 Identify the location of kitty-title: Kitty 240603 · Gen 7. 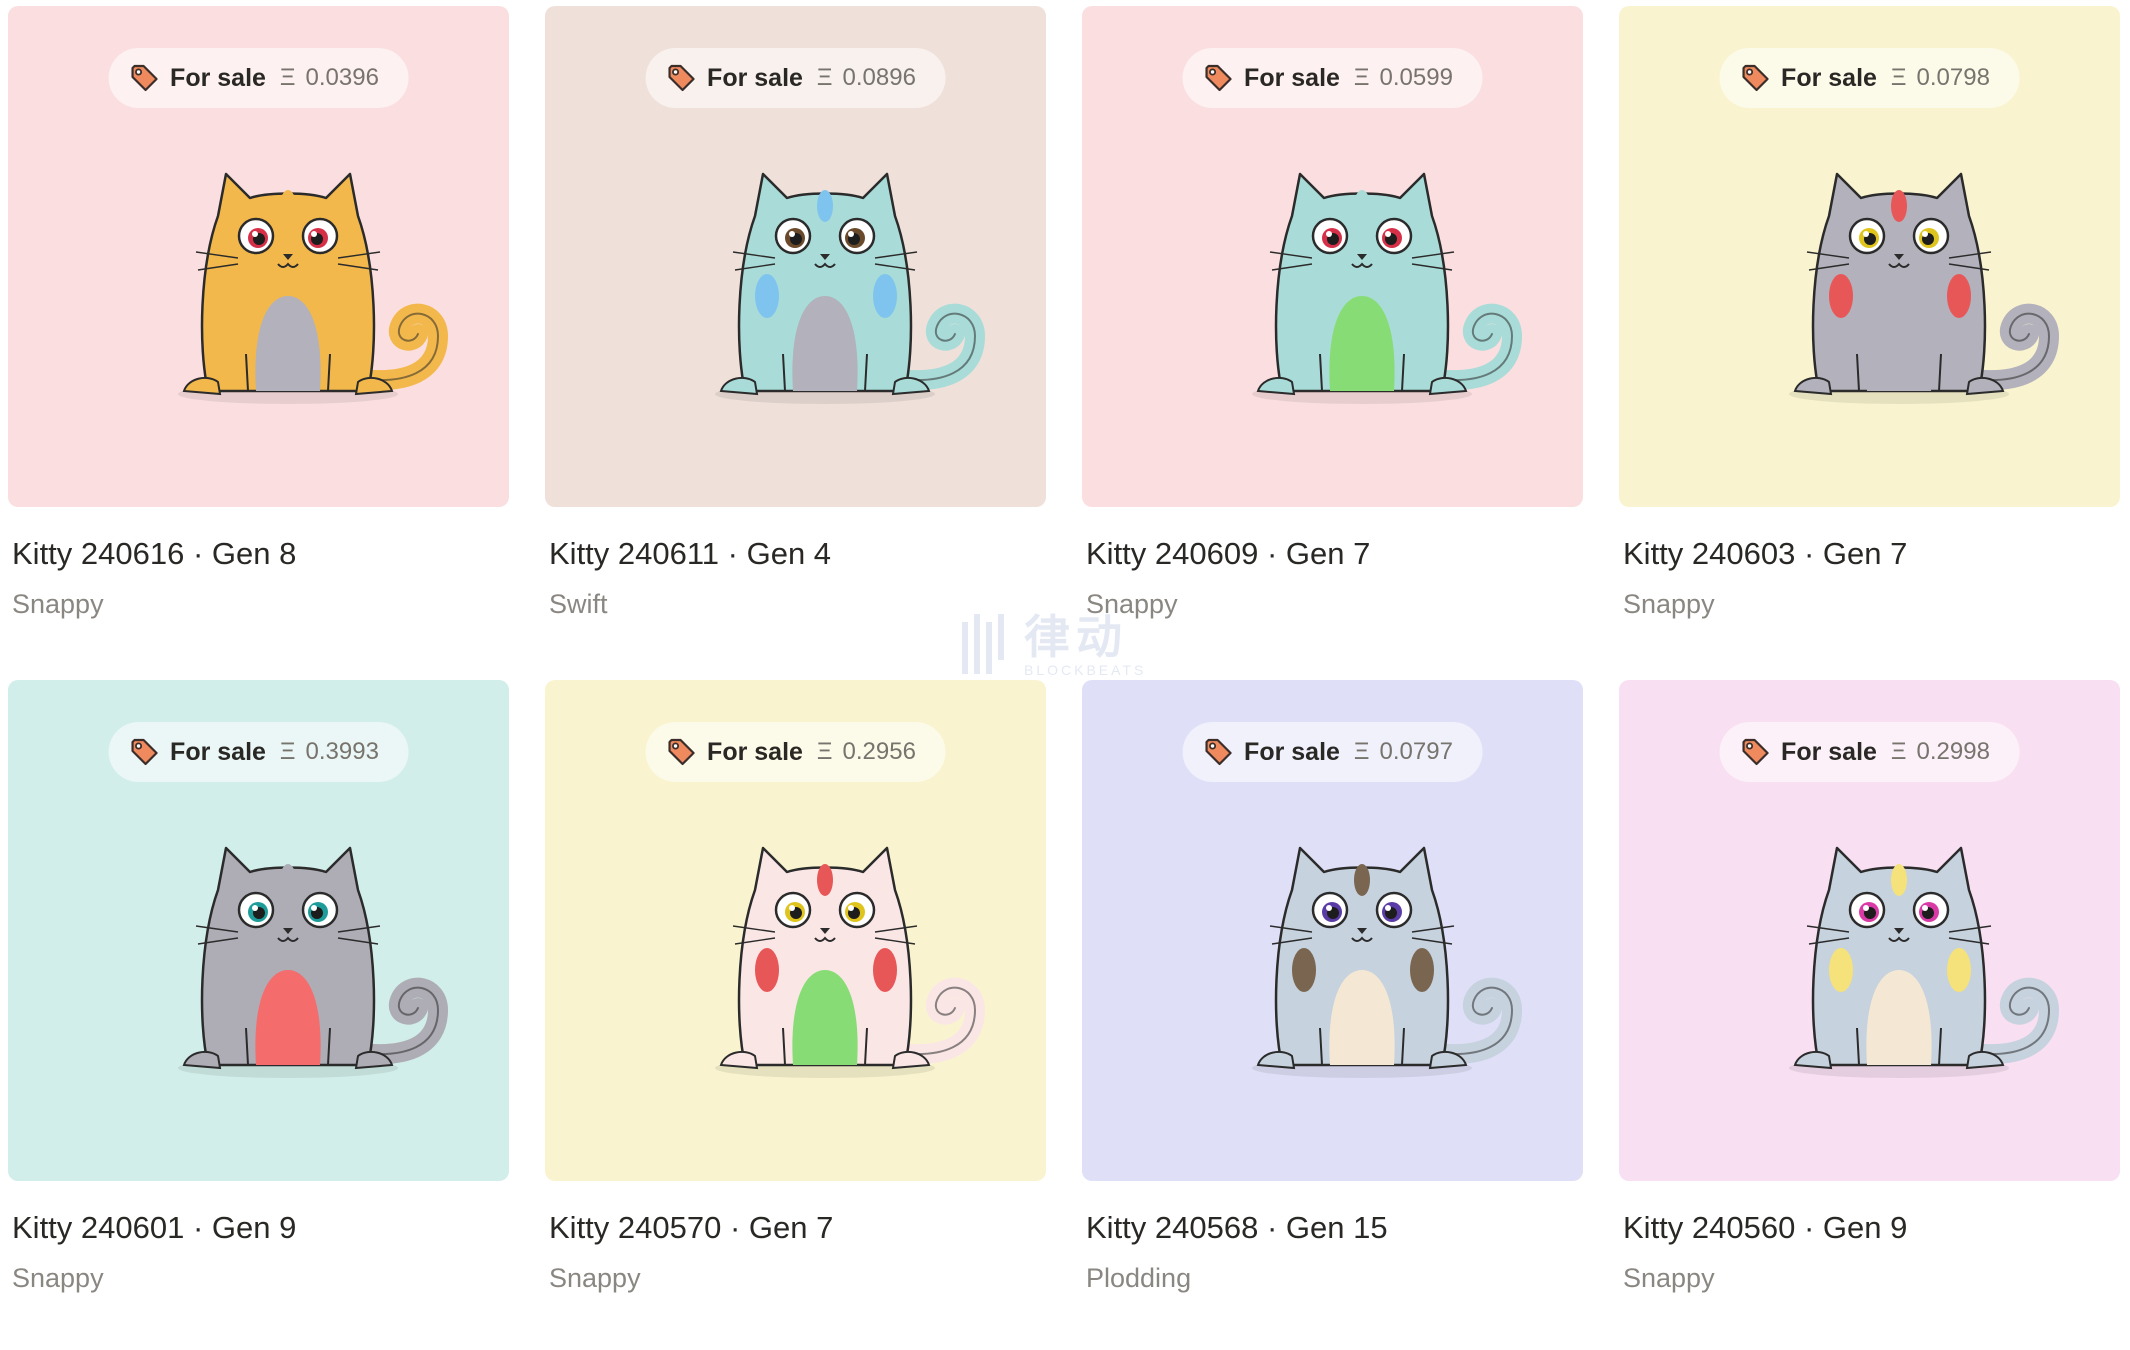
(1765, 554).